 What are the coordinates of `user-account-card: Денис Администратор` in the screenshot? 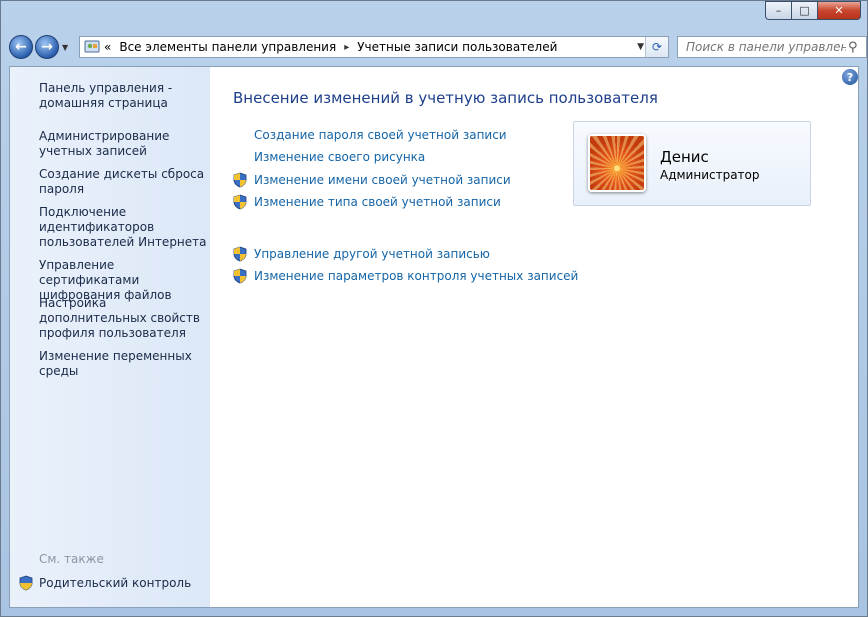 It's located at (692, 163).